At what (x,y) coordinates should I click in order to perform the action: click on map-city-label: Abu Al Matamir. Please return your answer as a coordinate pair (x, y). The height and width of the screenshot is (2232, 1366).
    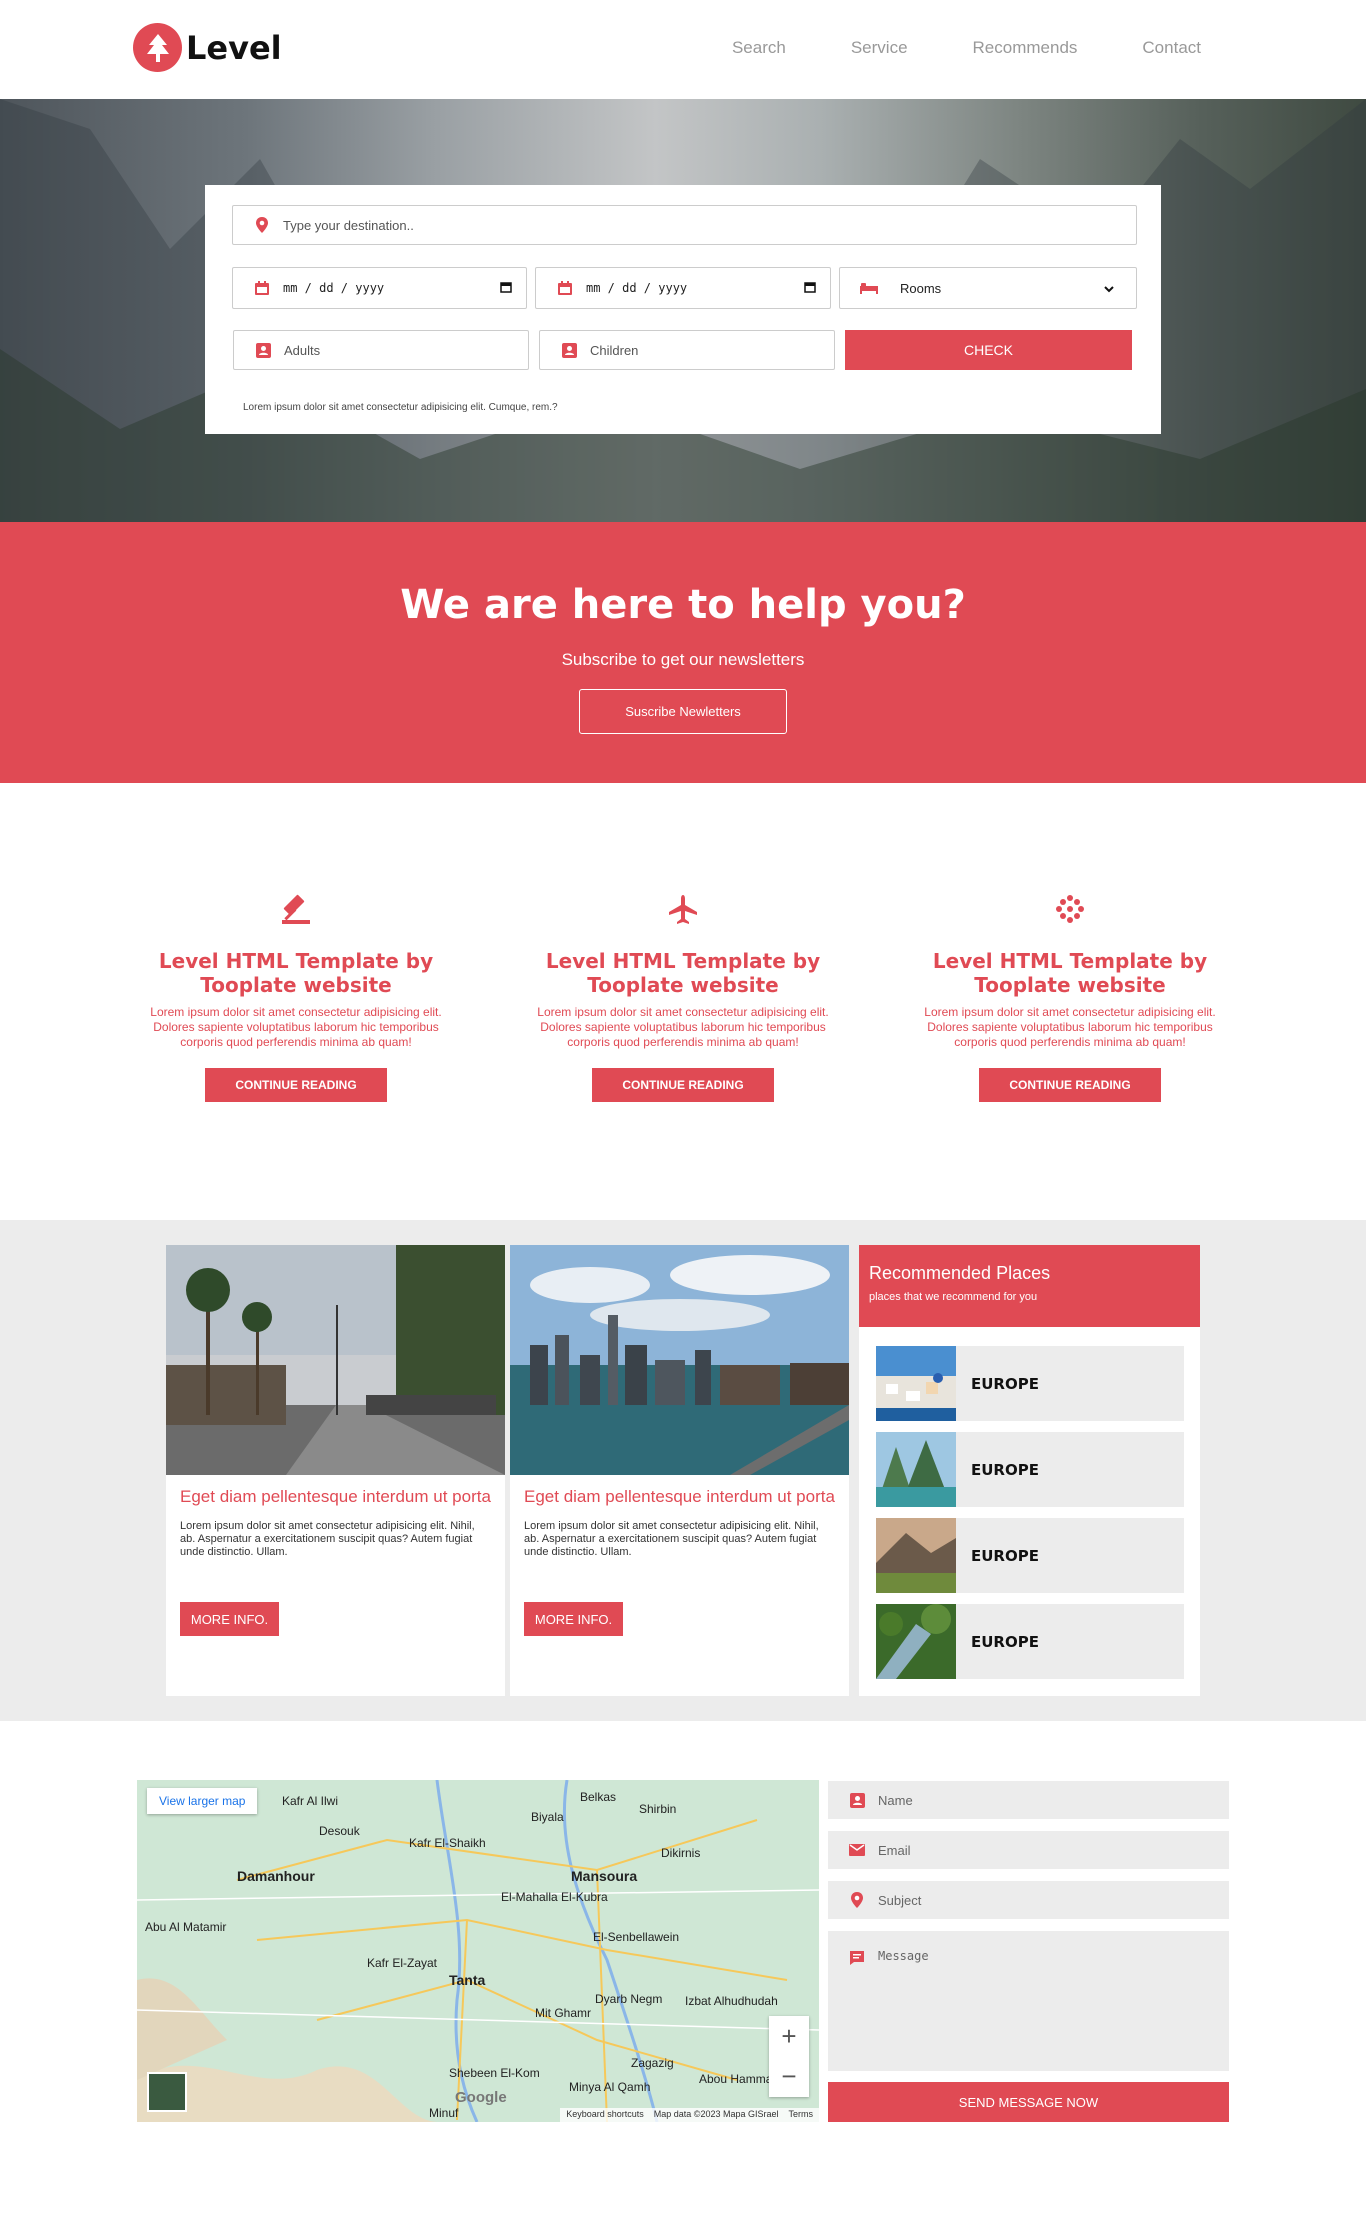
    Looking at the image, I should click on (186, 1927).